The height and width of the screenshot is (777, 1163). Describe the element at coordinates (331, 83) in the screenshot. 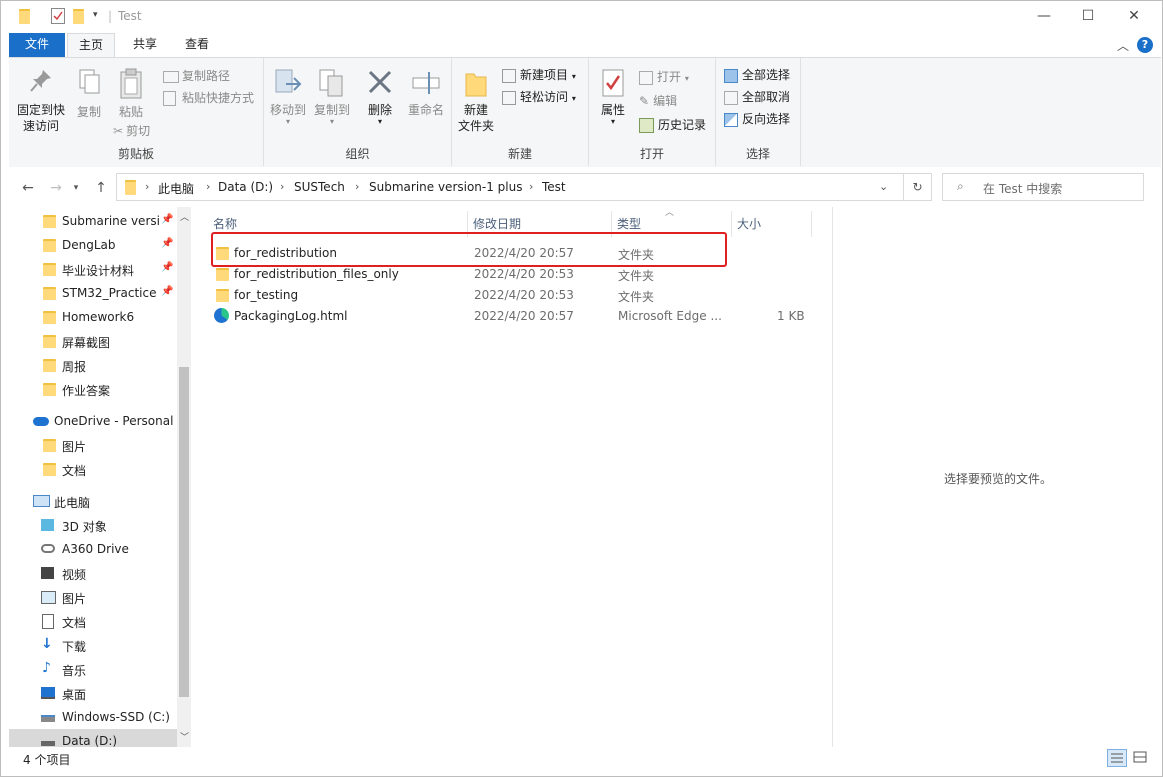

I see `copy-to-icon` at that location.